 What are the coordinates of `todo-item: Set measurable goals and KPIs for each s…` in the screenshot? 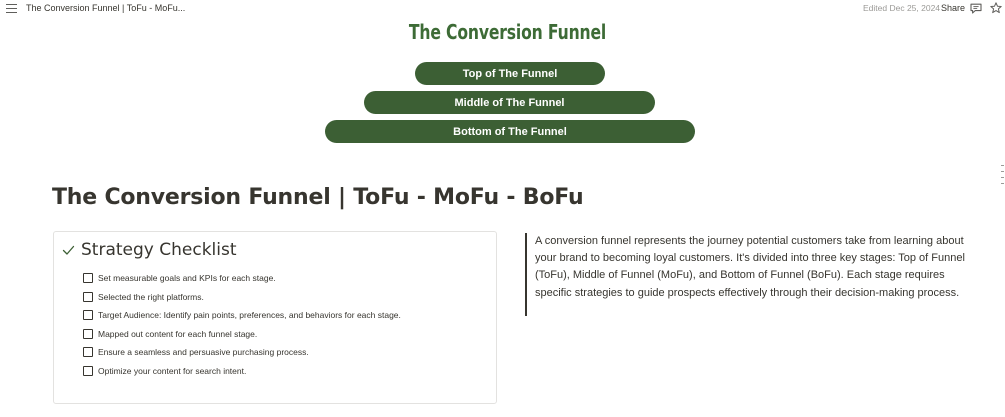 It's located at (242, 278).